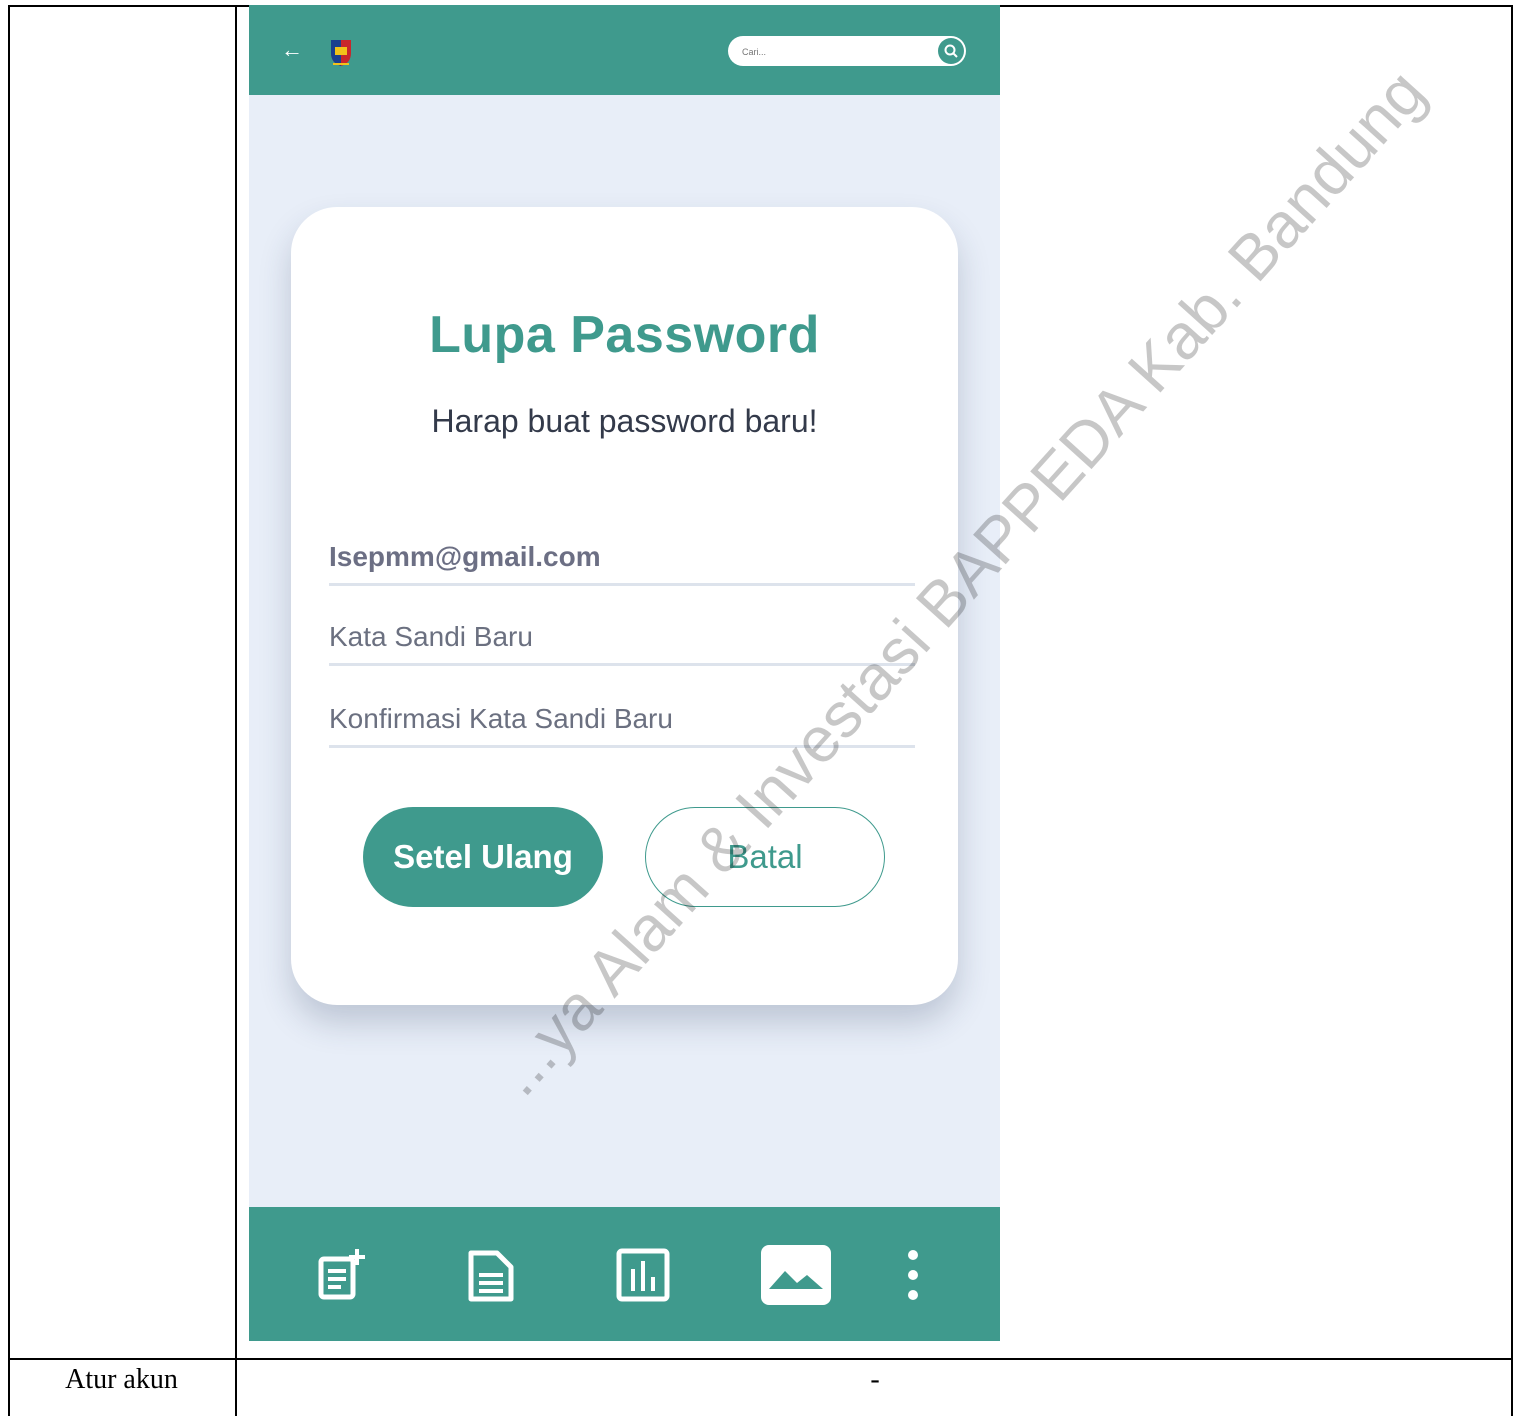 The width and height of the screenshot is (1519, 1416). I want to click on add-report-icon, so click(343, 1275).